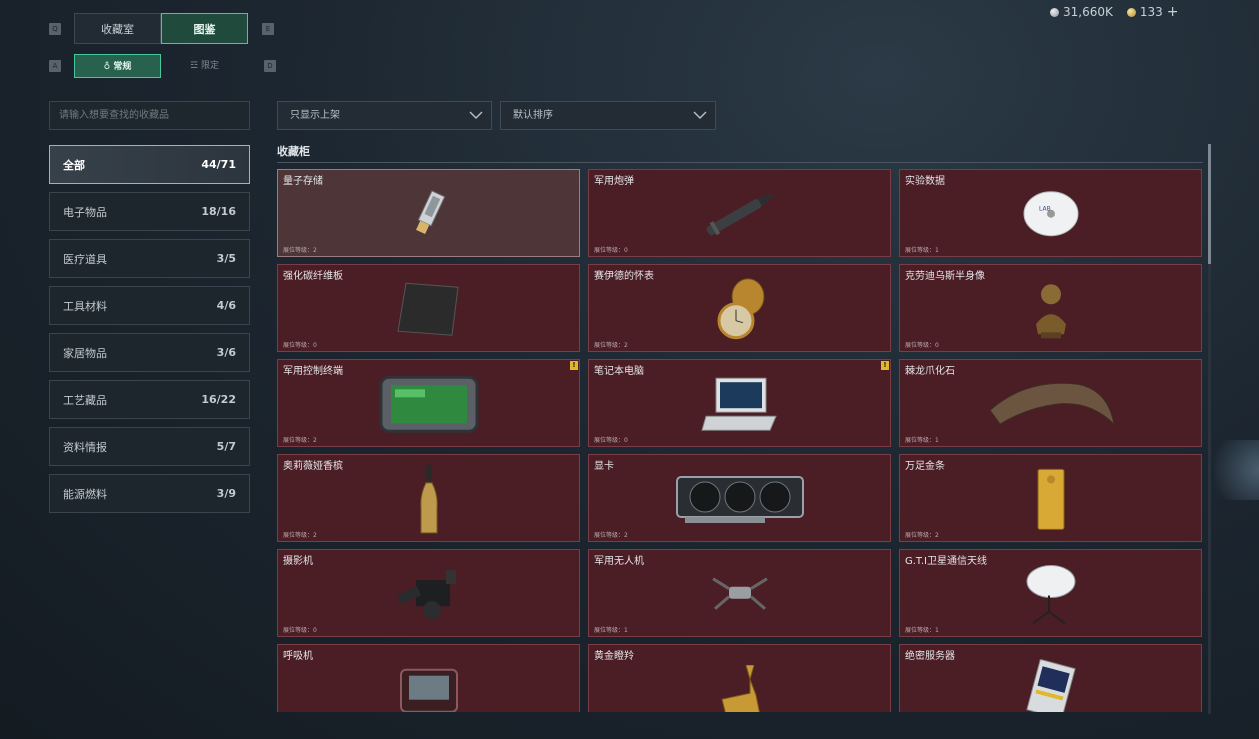 Image resolution: width=1259 pixels, height=739 pixels. Describe the element at coordinates (619, 561) in the screenshot. I see `item-name: 军用无人机` at that location.